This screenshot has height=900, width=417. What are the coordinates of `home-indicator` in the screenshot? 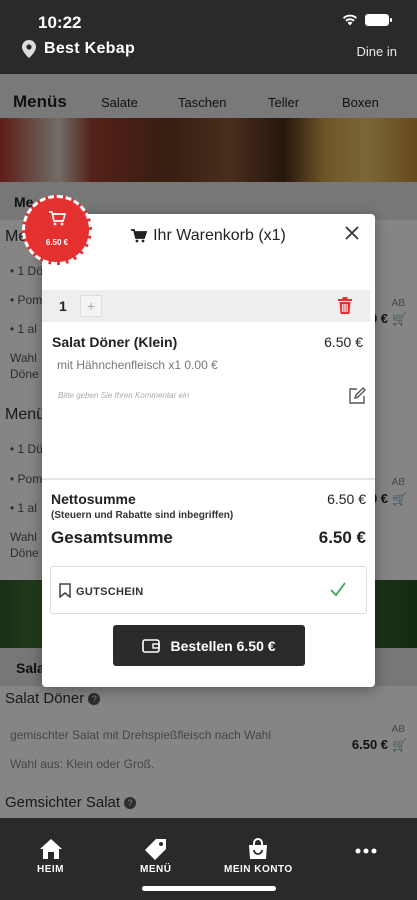 It's located at (209, 888).